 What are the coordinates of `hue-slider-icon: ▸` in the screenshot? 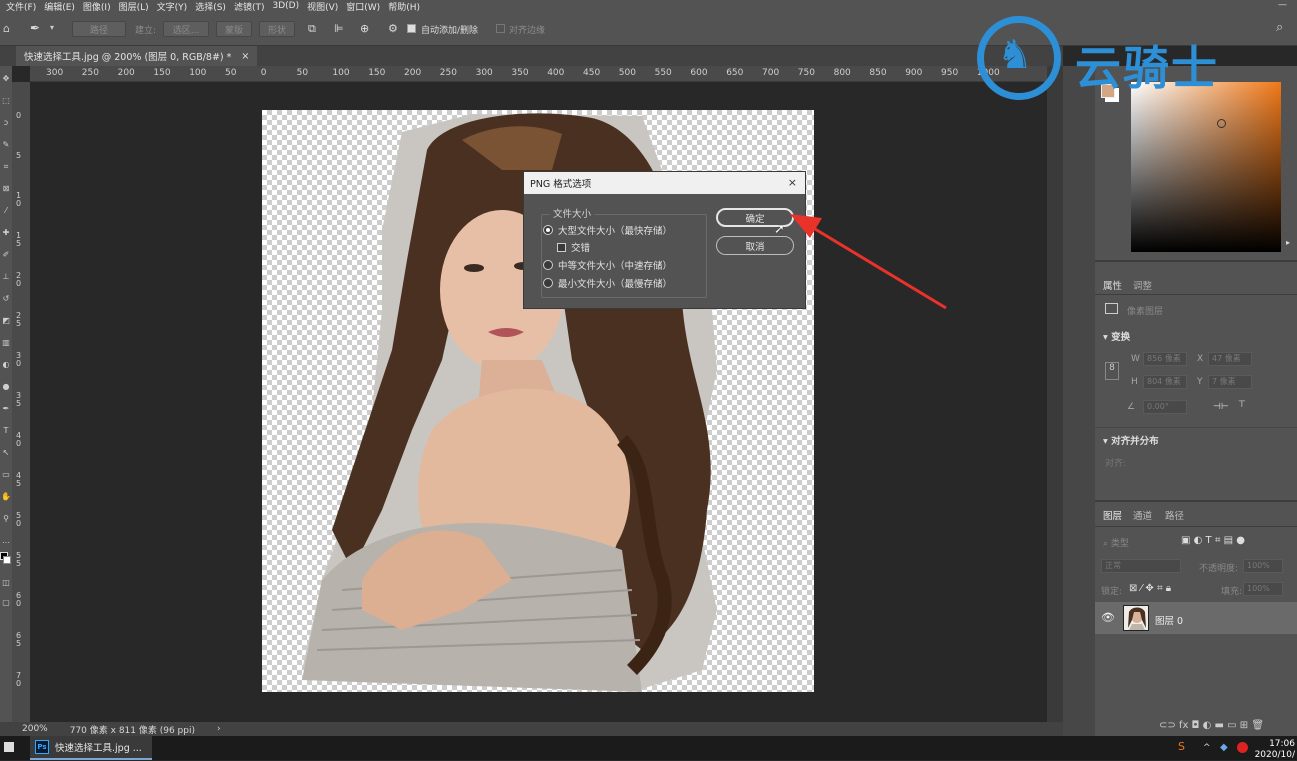 It's located at (1288, 242).